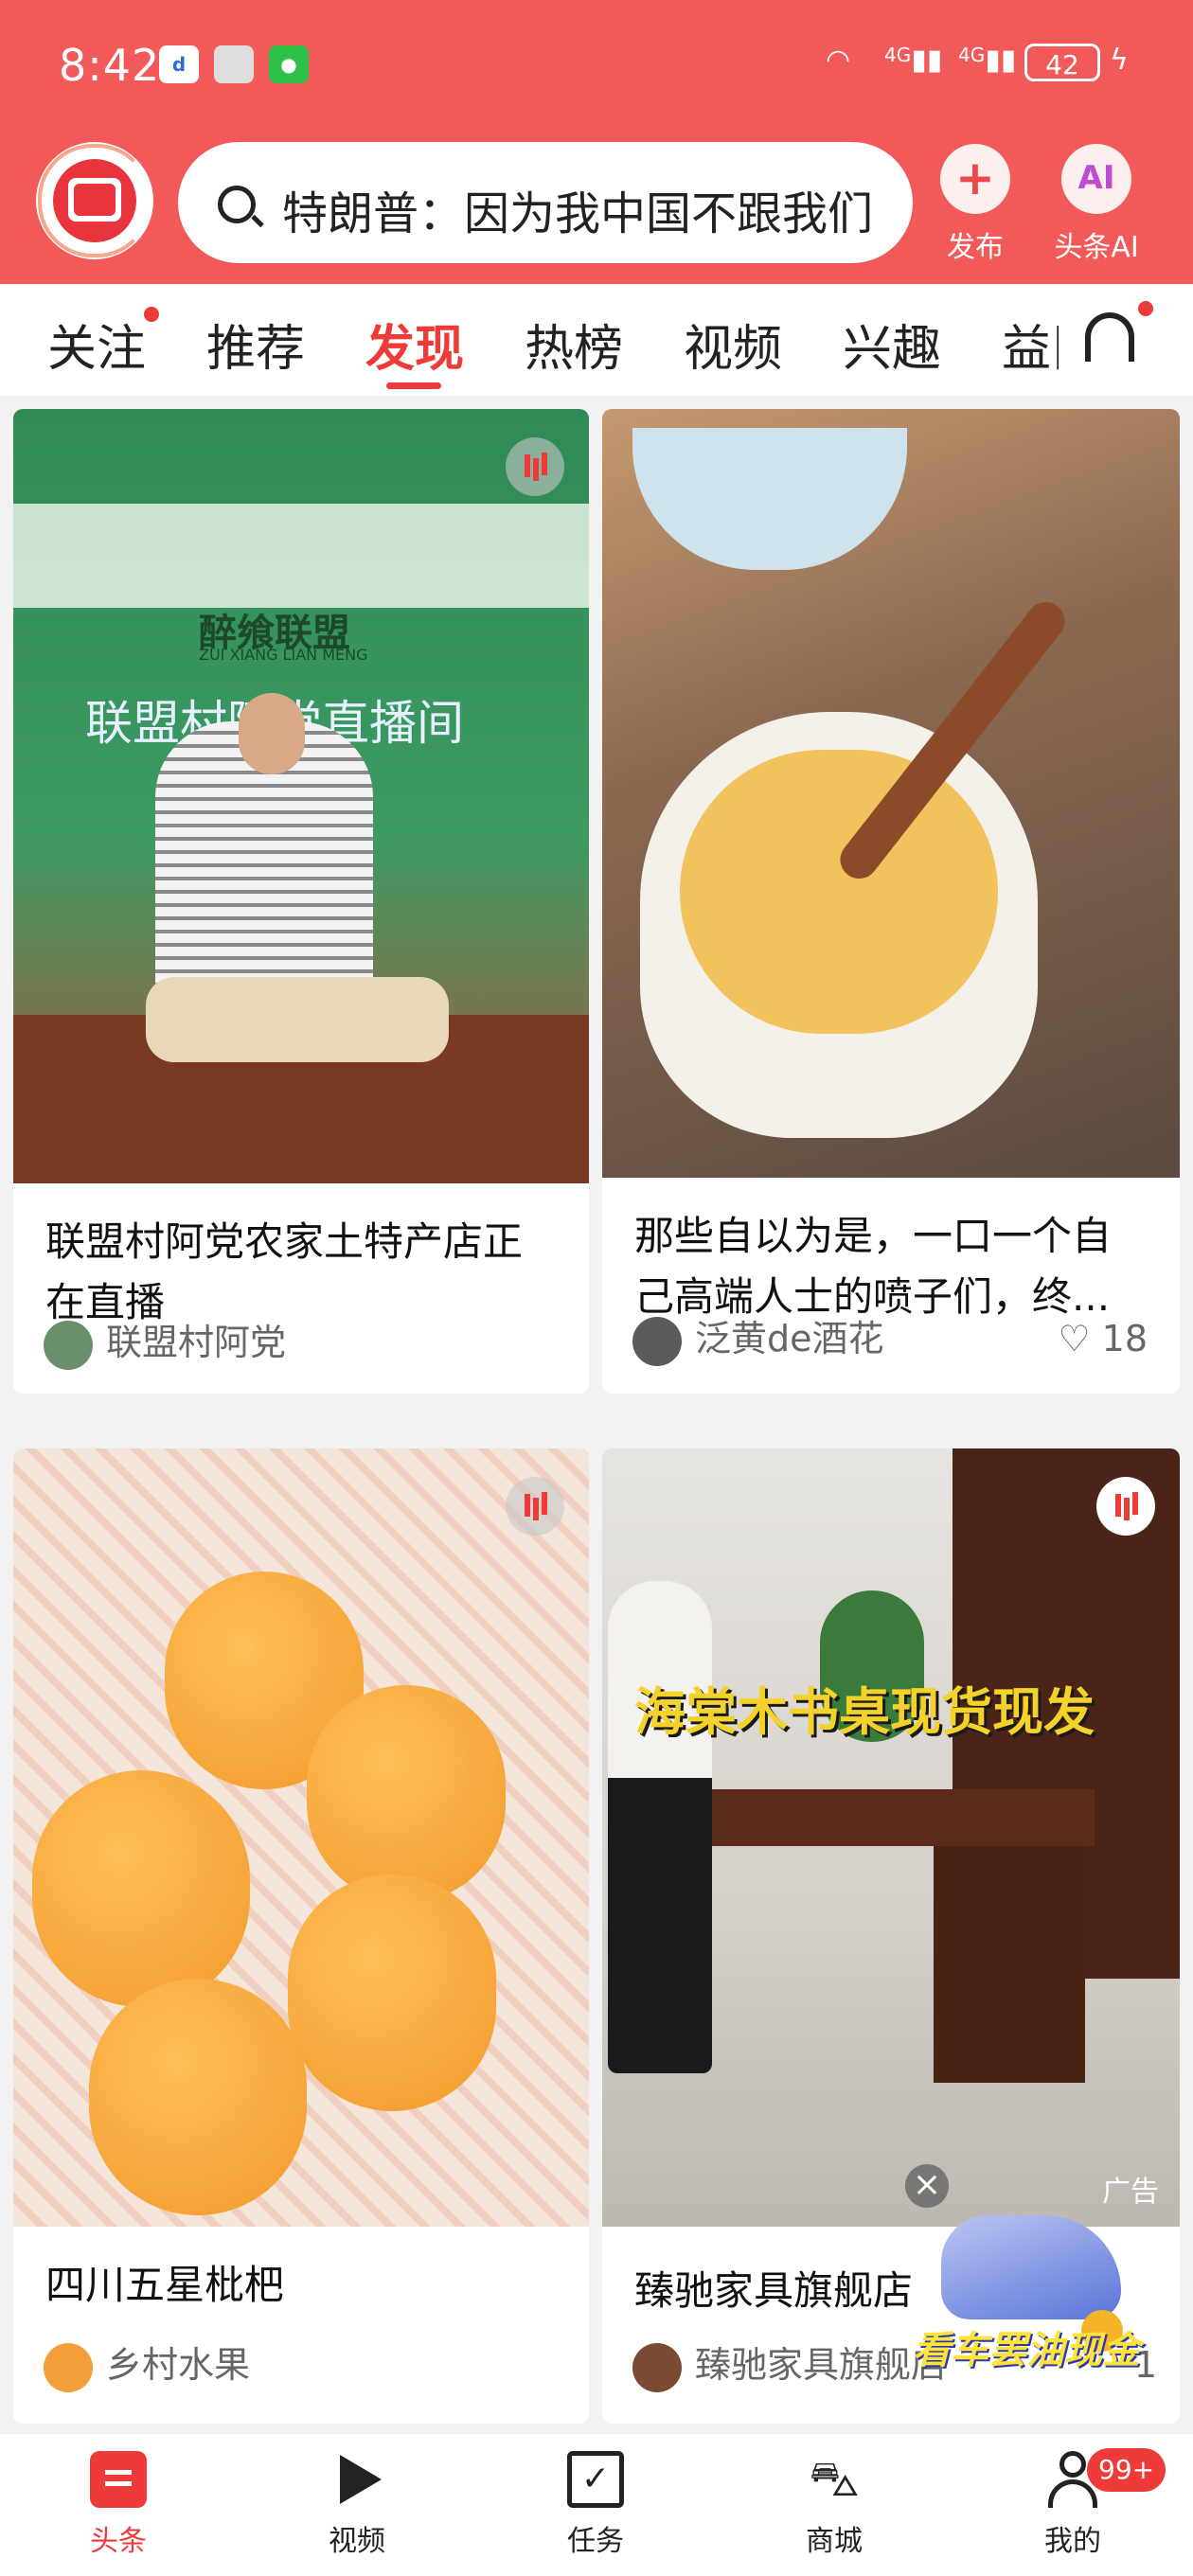  What do you see at coordinates (987, 61) in the screenshot?
I see `signal-icon-2: 4G▮▮` at bounding box center [987, 61].